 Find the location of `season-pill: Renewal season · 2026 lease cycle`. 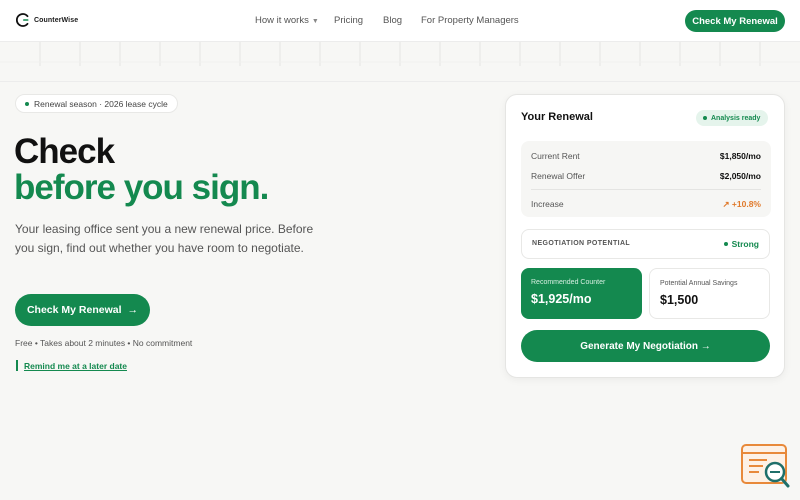

season-pill: Renewal season · 2026 lease cycle is located at coordinates (96, 103).